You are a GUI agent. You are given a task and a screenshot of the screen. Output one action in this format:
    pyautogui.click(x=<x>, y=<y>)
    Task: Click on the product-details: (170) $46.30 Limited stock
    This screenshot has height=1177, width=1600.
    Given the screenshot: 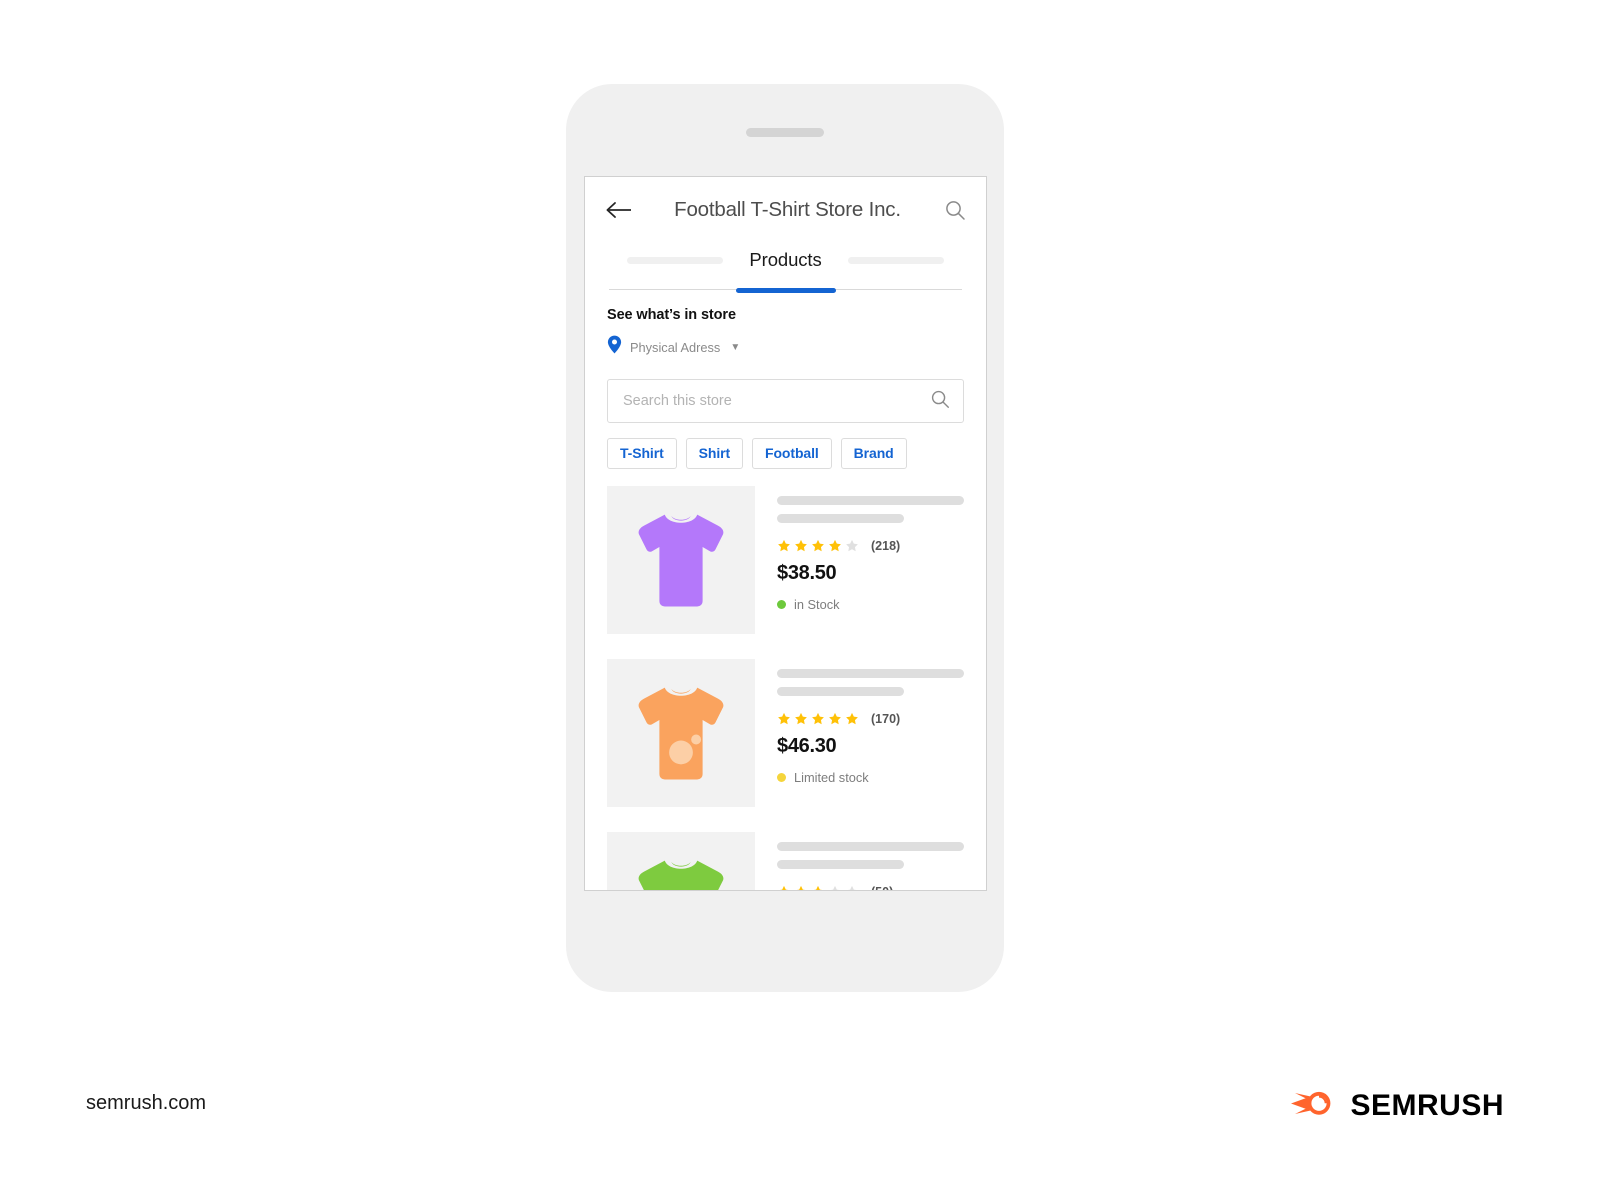 What is the action you would take?
    pyautogui.click(x=870, y=733)
    